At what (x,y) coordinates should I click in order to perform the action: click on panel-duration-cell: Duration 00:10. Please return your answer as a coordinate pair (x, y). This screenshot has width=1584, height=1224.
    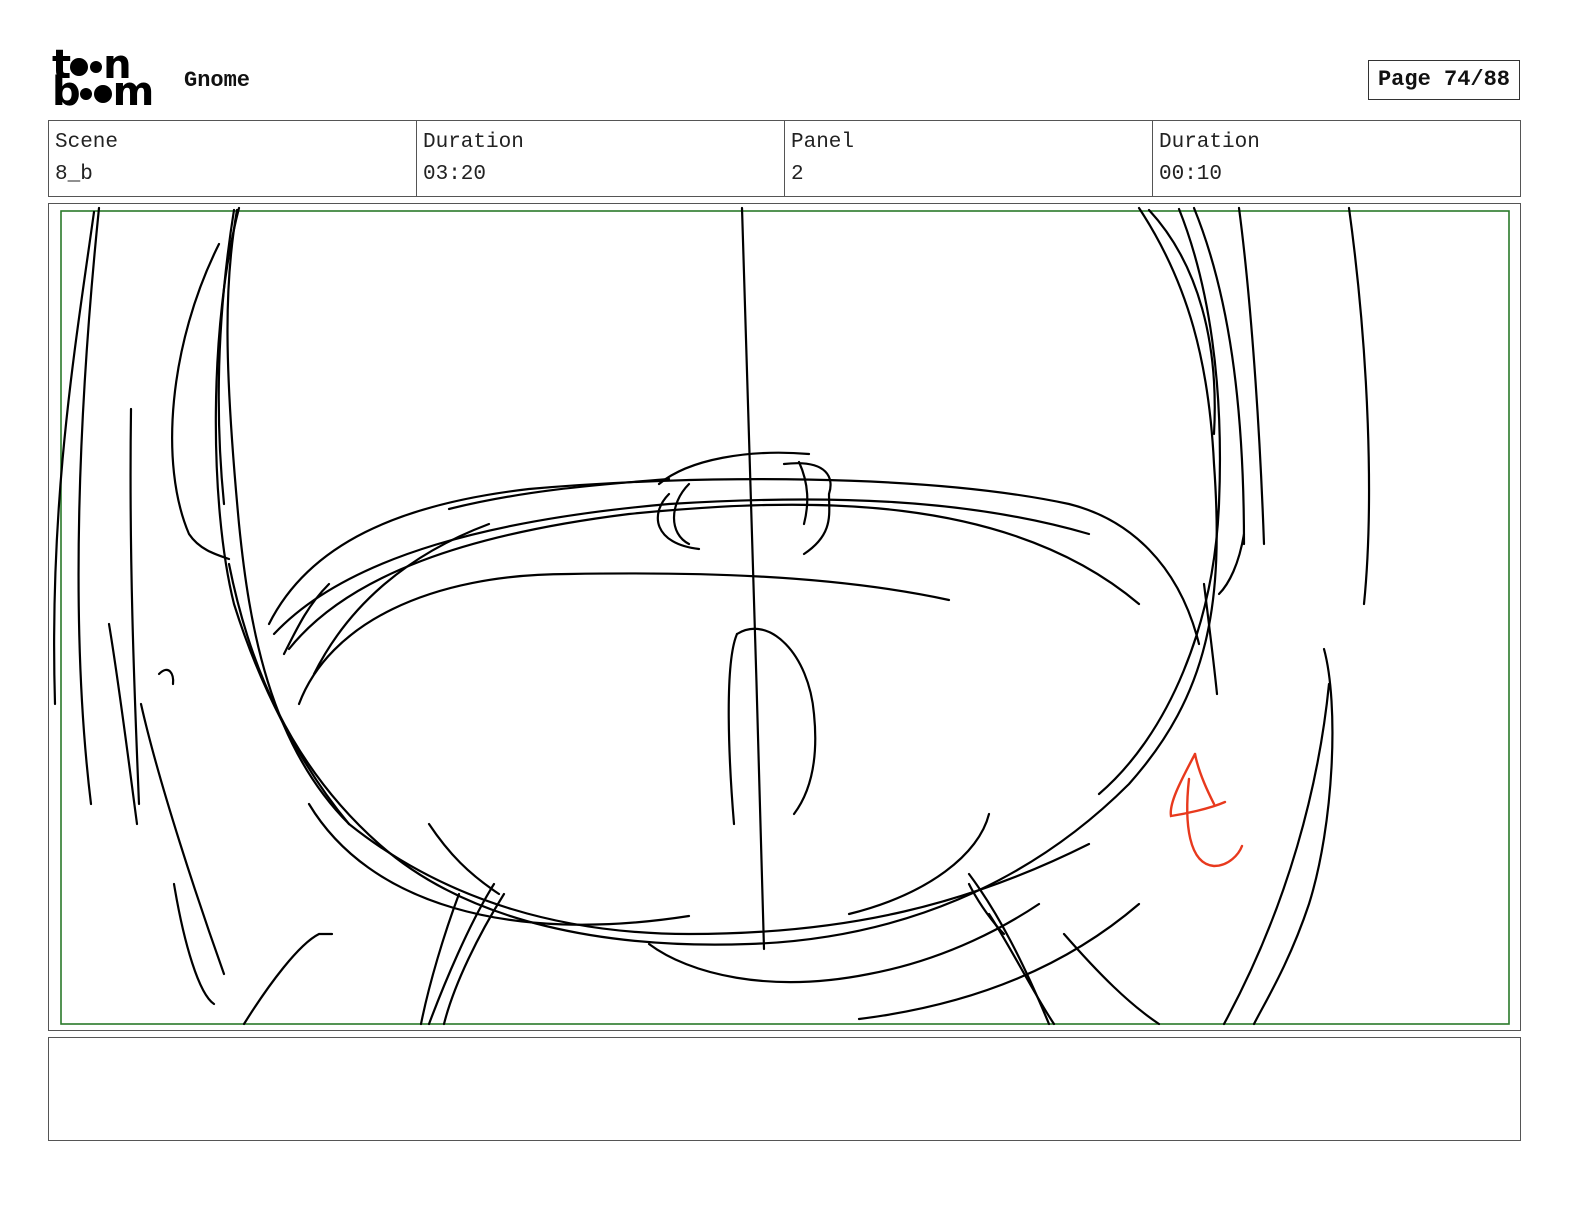
    Looking at the image, I should click on (1336, 158).